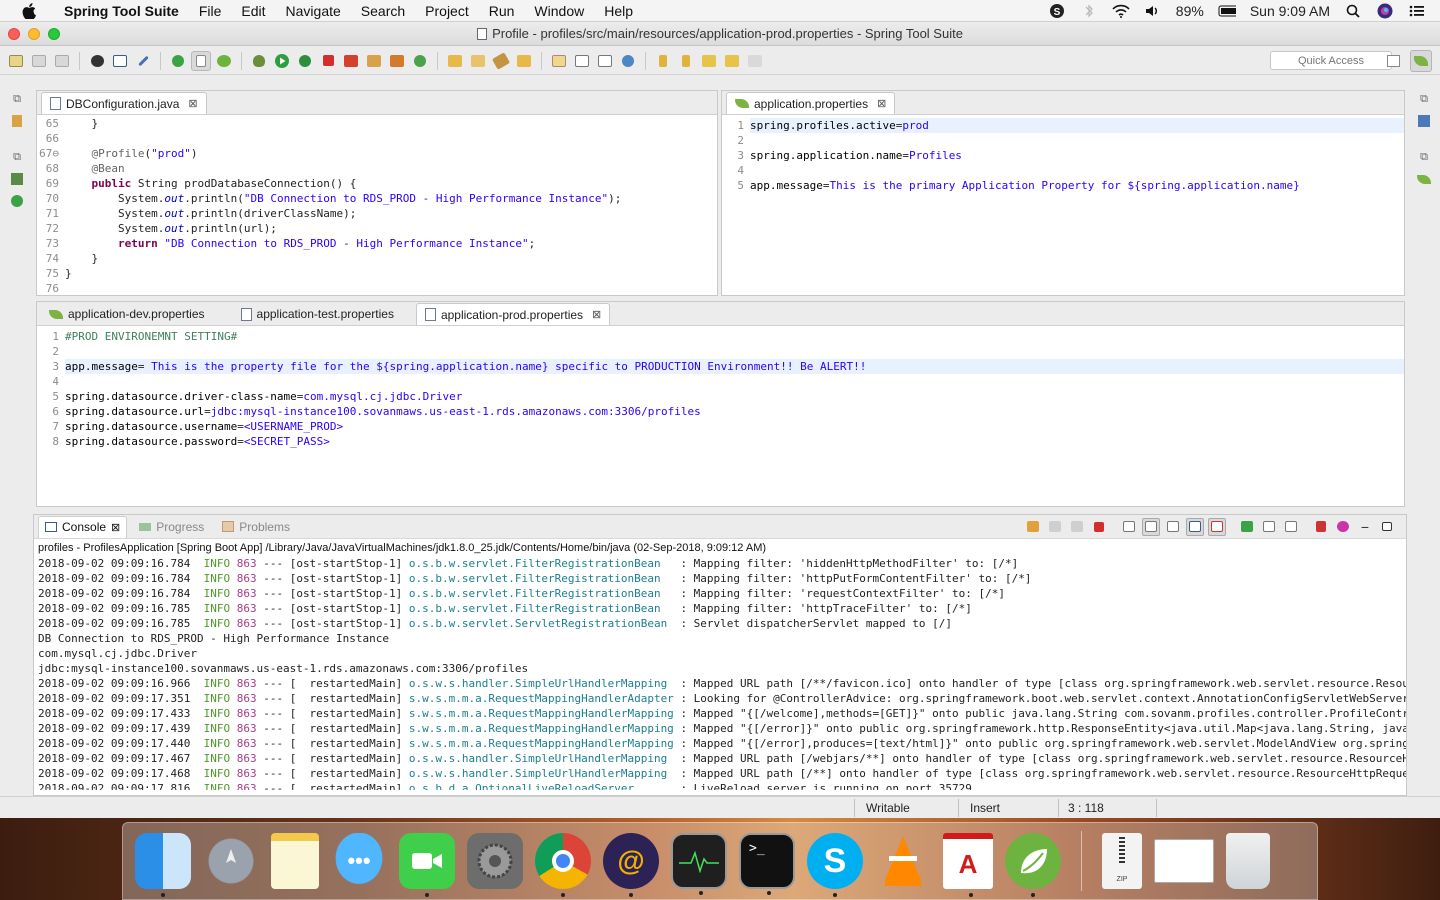  Describe the element at coordinates (755, 61) in the screenshot. I see `forward-icon` at that location.